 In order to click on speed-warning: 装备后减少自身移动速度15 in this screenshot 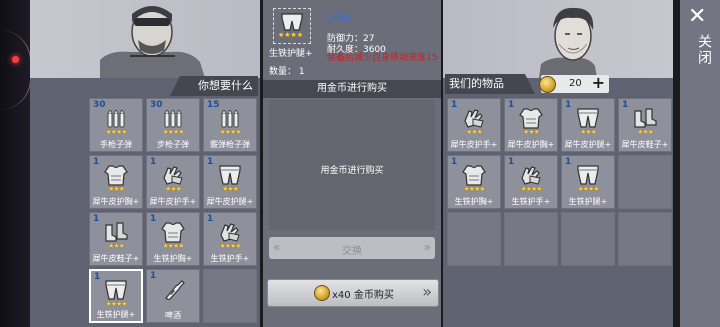, I will do `click(382, 58)`.